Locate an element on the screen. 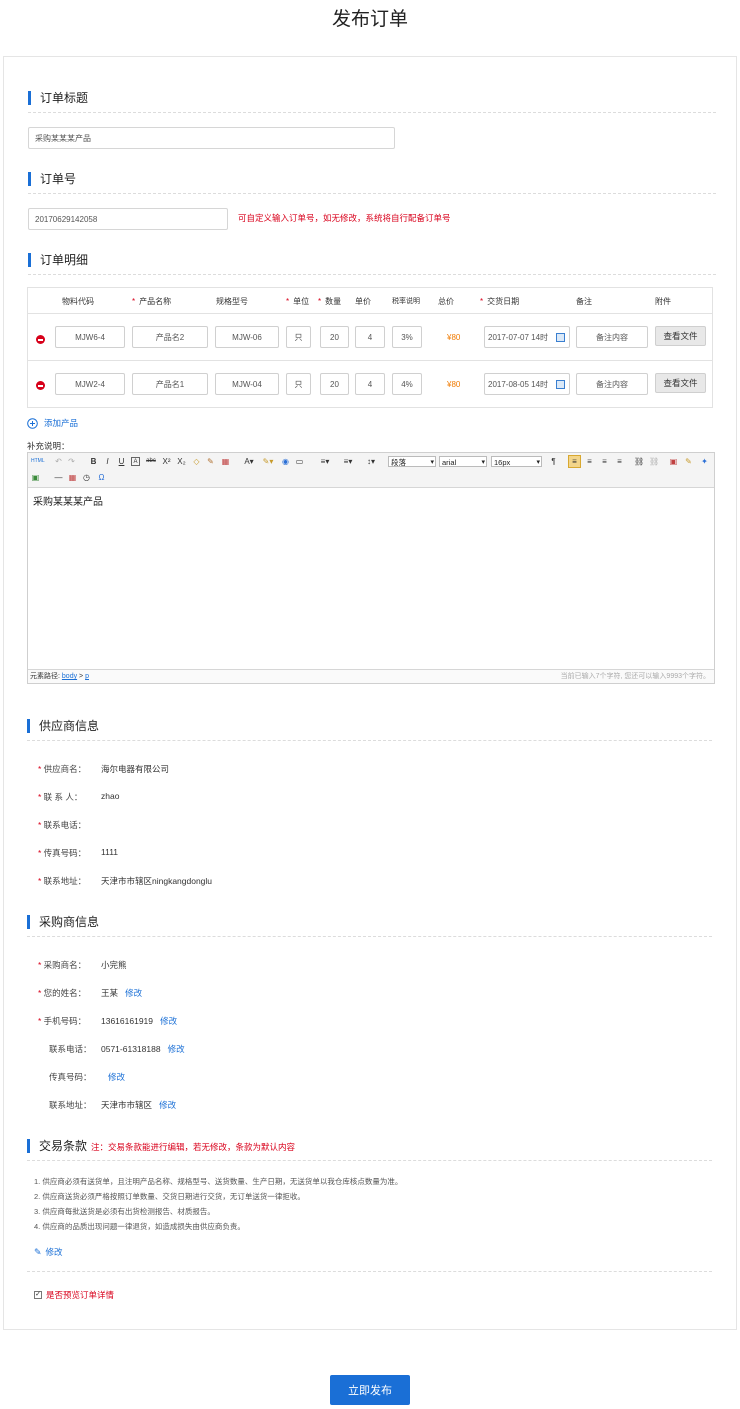 This screenshot has width=740, height=1409. attachment-icon: ✦ is located at coordinates (704, 461).